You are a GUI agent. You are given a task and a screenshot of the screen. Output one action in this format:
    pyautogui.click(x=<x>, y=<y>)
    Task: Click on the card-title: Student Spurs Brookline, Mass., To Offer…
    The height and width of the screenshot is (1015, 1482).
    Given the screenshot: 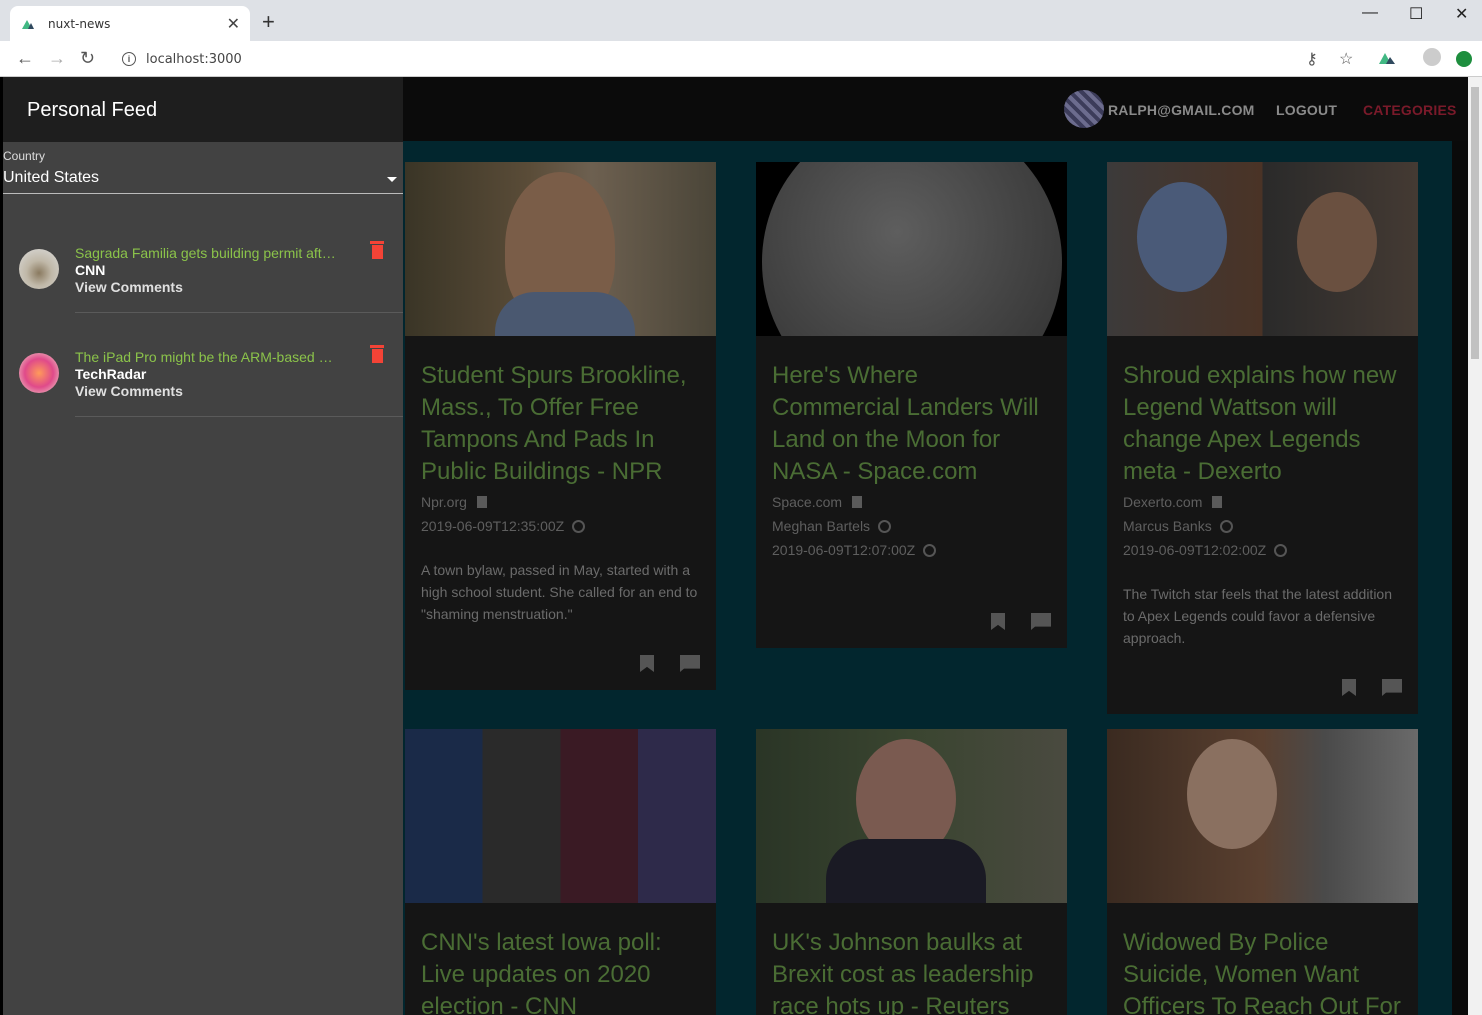 What is the action you would take?
    pyautogui.click(x=560, y=424)
    